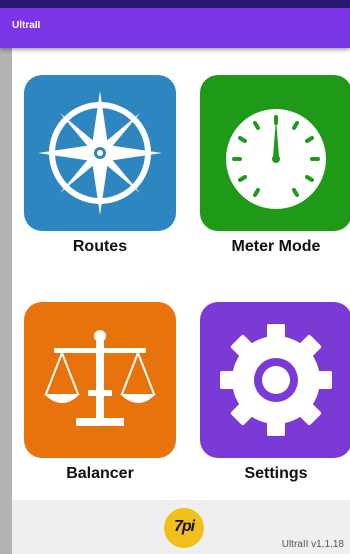 Image resolution: width=350 pixels, height=554 pixels. Describe the element at coordinates (312, 544) in the screenshot. I see `version-label: UltraII v1.1.18` at that location.